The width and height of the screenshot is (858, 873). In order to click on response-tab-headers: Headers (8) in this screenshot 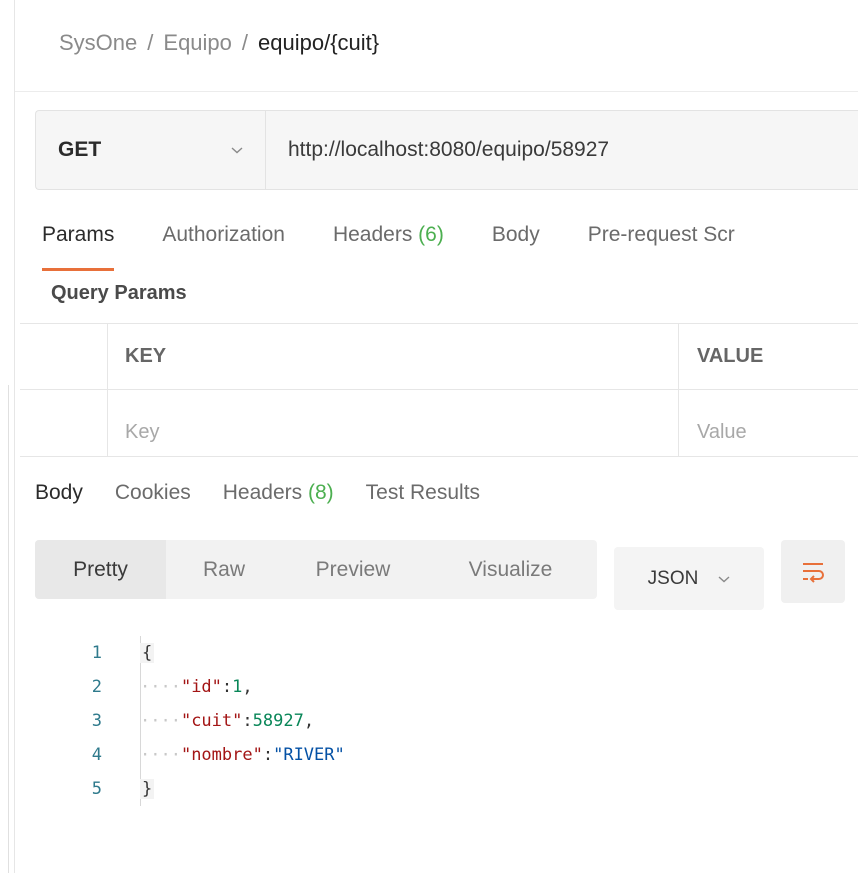, I will do `click(278, 493)`.